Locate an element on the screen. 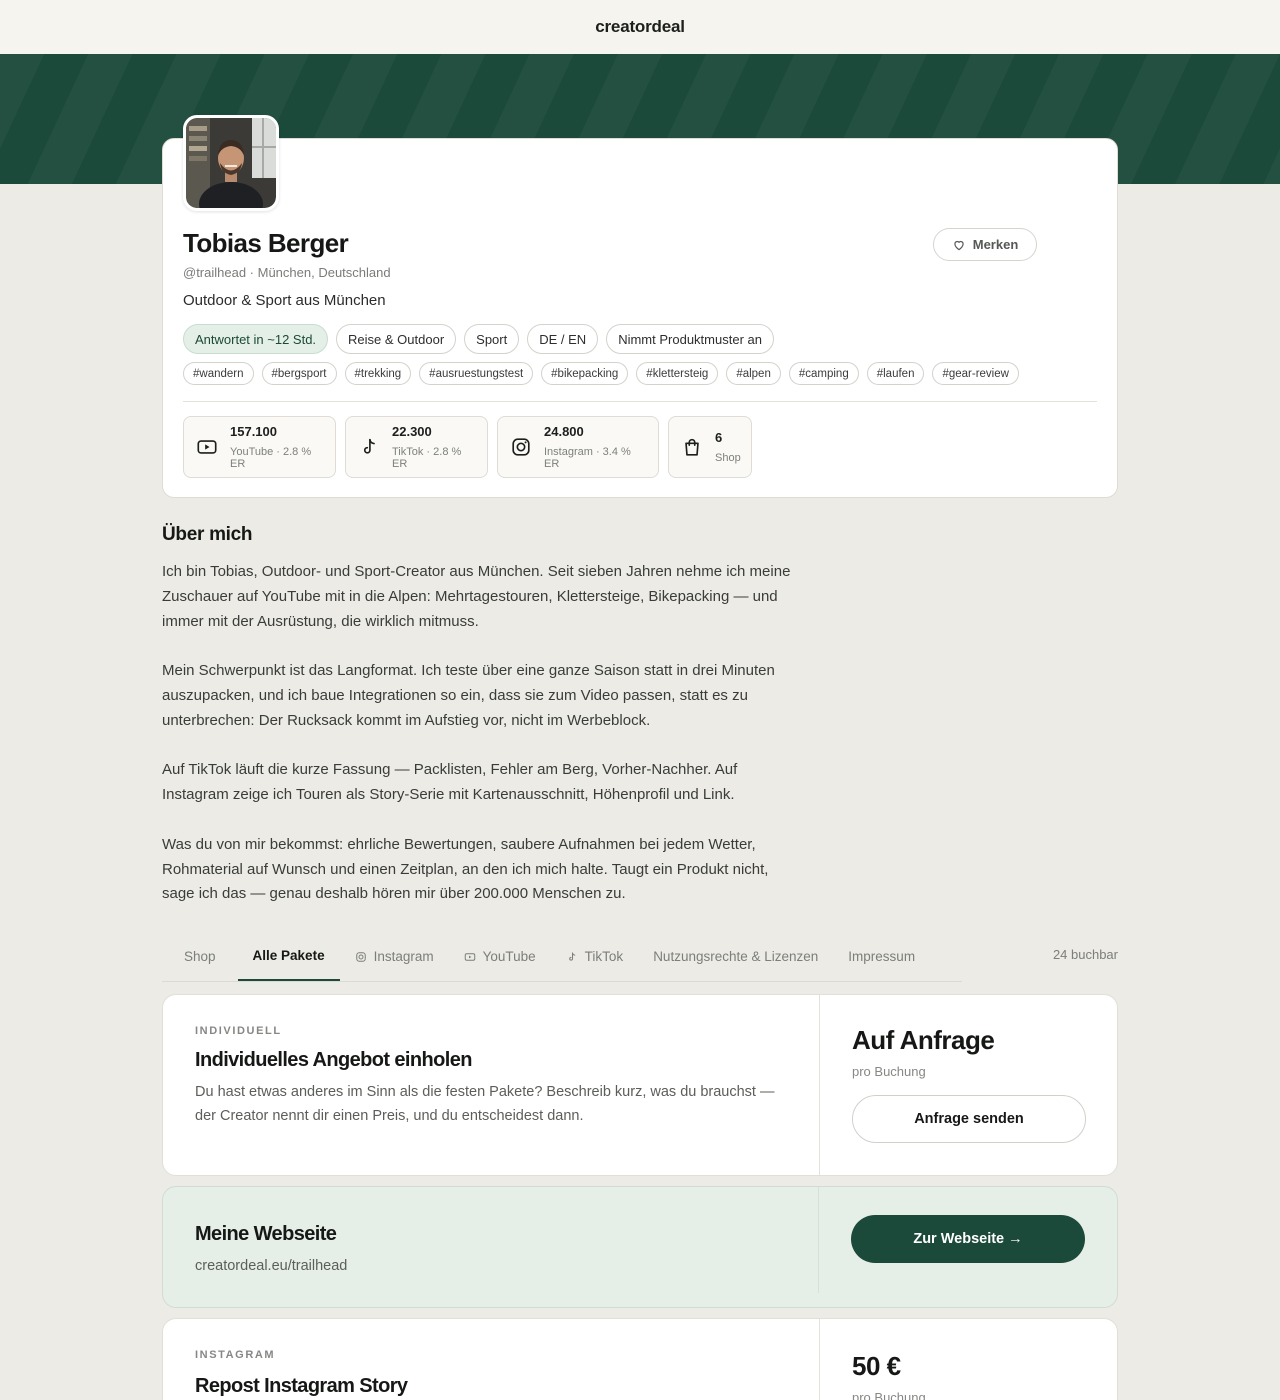 The width and height of the screenshot is (1280, 1400). stat-youtube: 157.100 YouTube · 2.8 % ER is located at coordinates (259, 447).